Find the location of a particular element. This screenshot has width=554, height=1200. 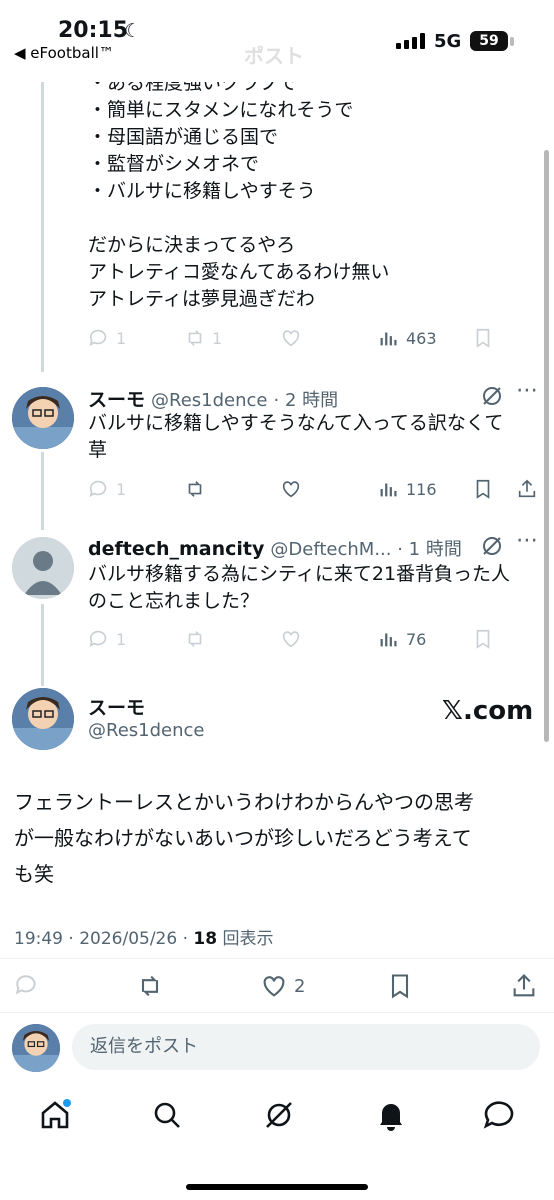

display-name: deftech_mancity is located at coordinates (176, 549).